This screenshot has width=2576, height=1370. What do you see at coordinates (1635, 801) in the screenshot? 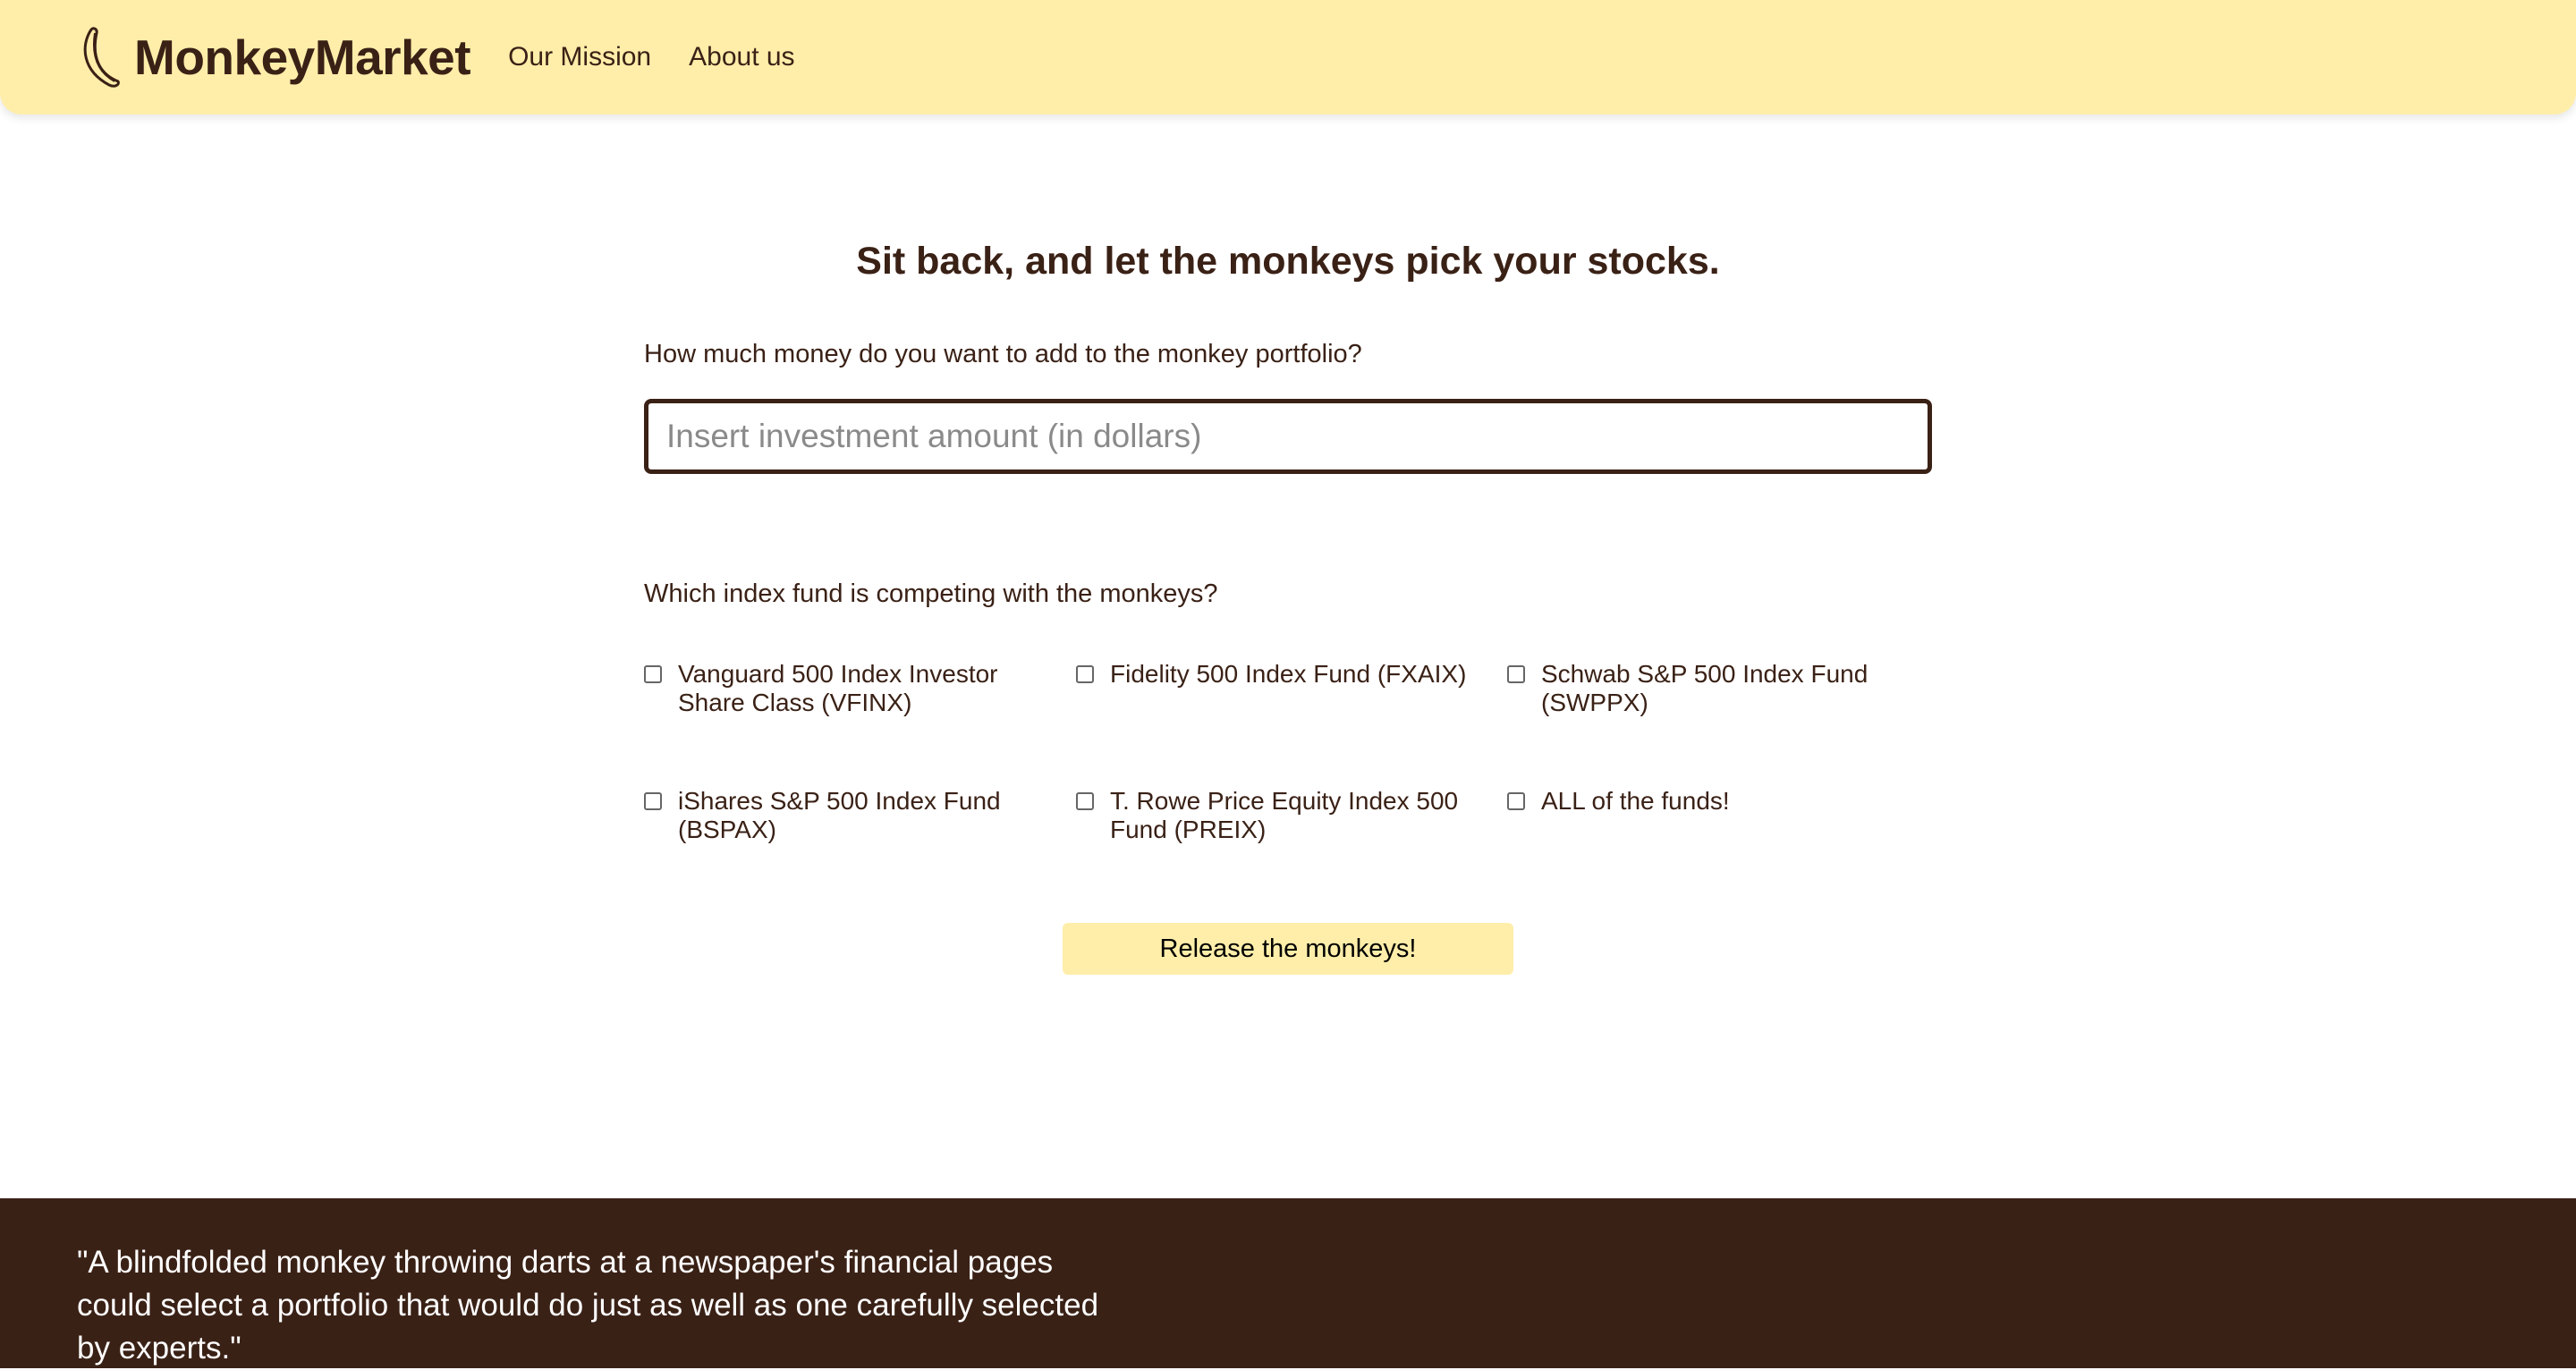
I see `fund-label: ALL of the funds!` at bounding box center [1635, 801].